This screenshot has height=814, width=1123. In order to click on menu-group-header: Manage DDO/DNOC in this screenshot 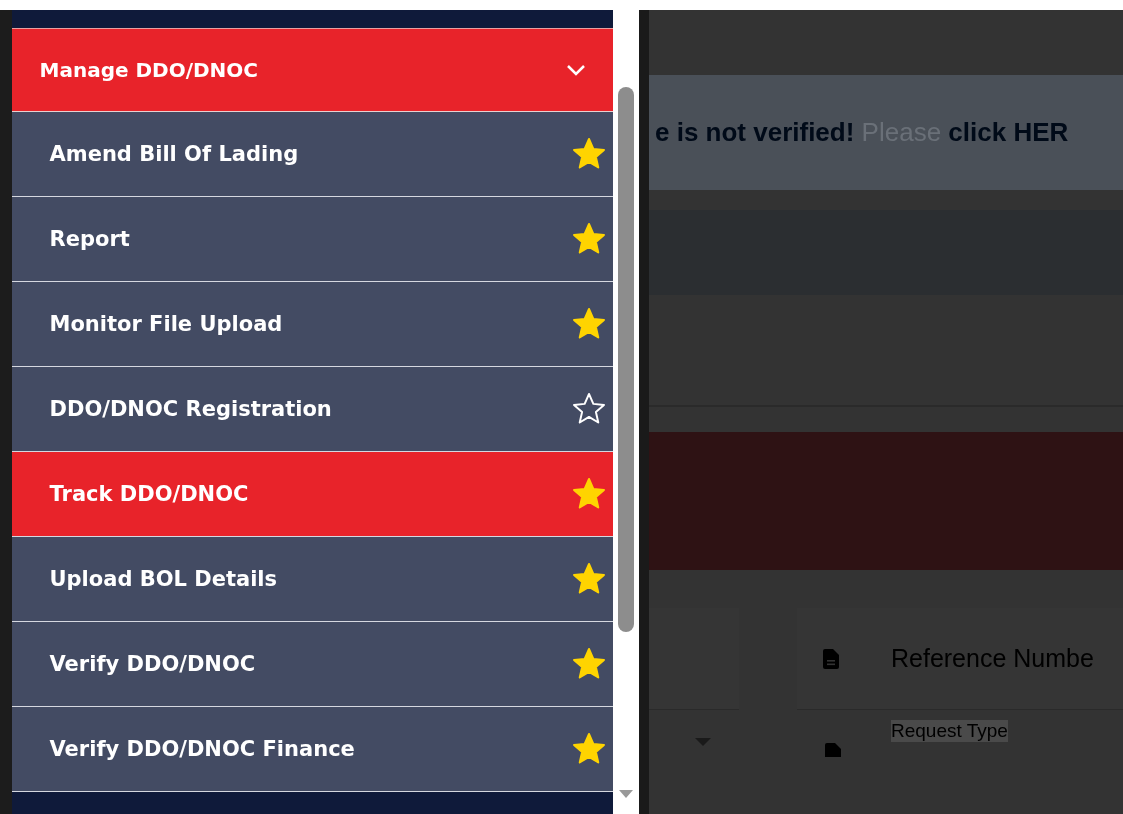, I will do `click(312, 70)`.